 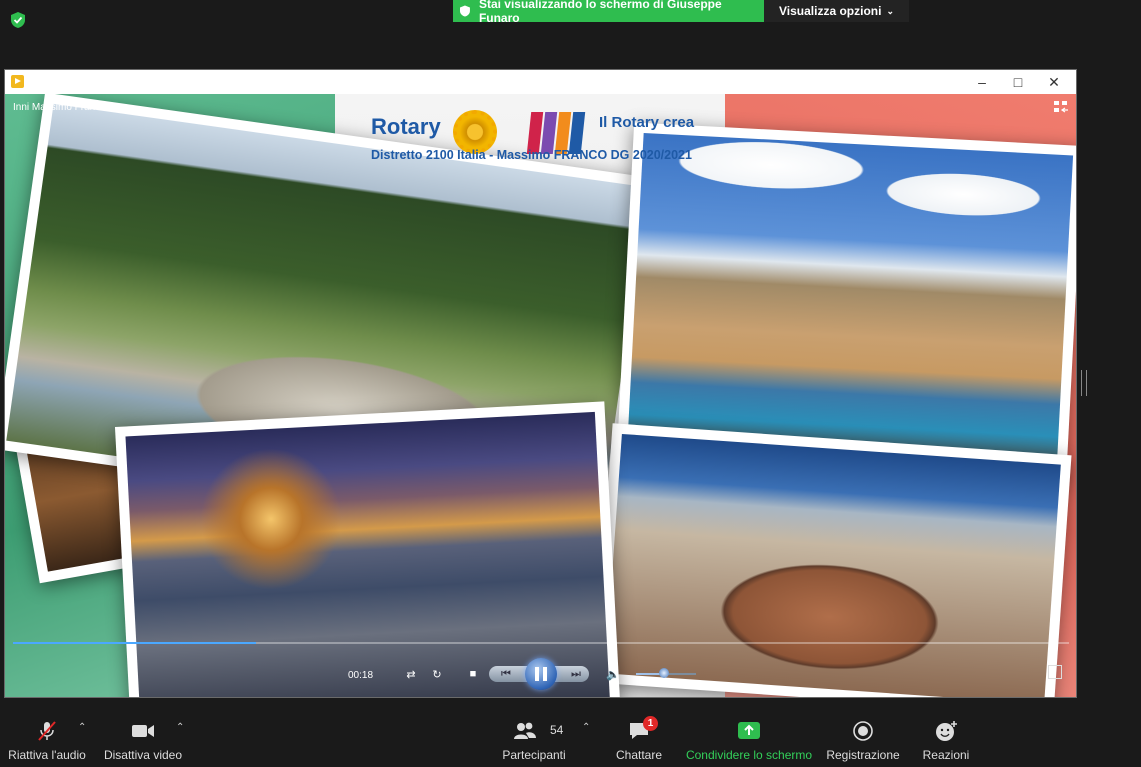 I want to click on logo-slogan: Il Rotary crea, so click(x=647, y=122).